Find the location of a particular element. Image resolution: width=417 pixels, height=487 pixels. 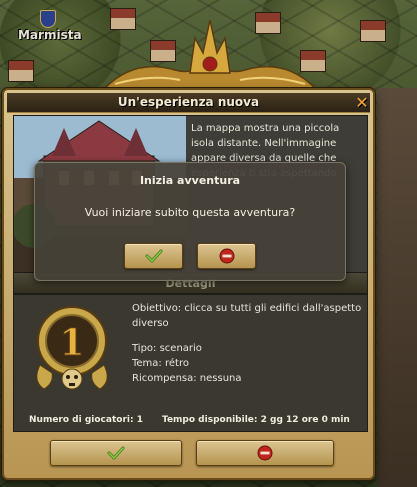

modal-title: Inizia avventura is located at coordinates (190, 180).